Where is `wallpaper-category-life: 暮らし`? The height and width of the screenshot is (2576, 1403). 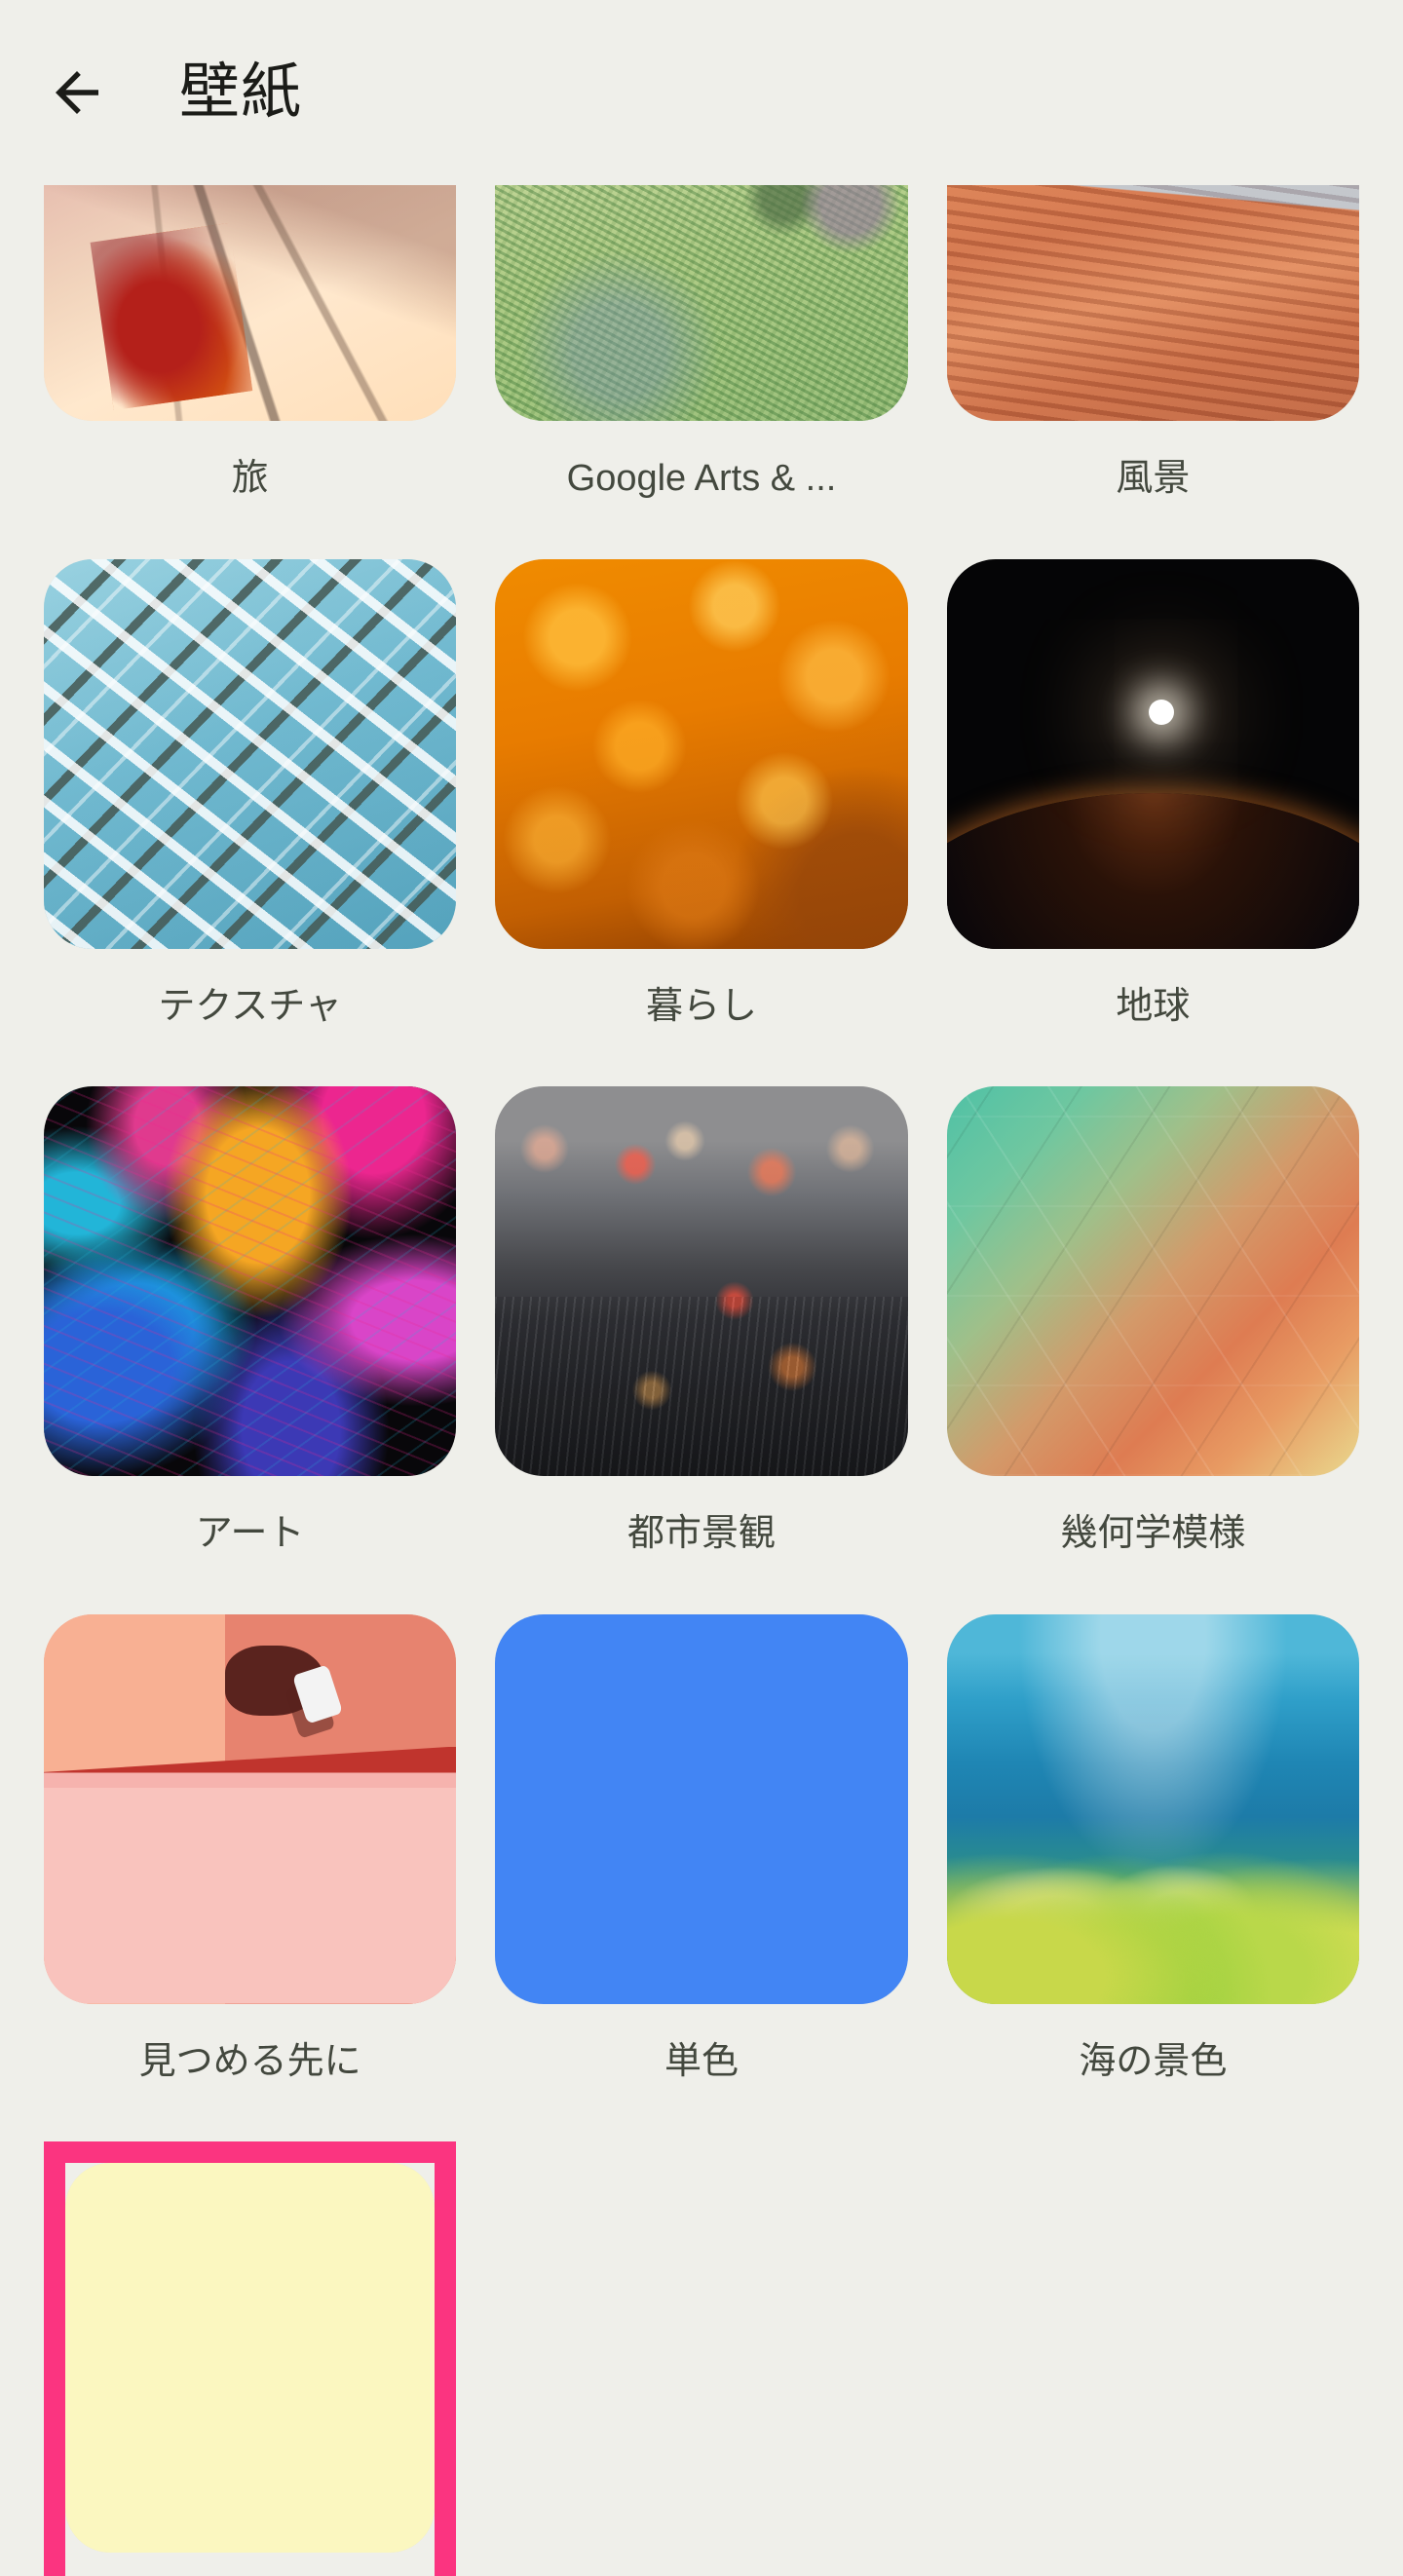 wallpaper-category-life: 暮らし is located at coordinates (701, 822).